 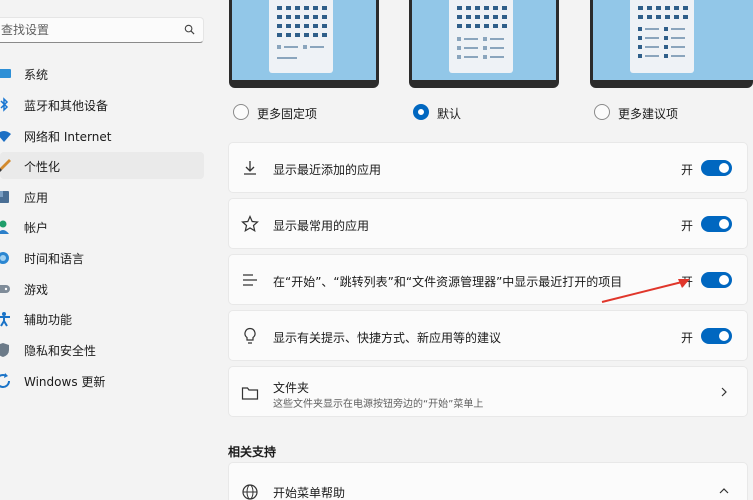 I want to click on setting-recently-added-apps: 显示最近添加的应用 开, so click(x=488, y=167).